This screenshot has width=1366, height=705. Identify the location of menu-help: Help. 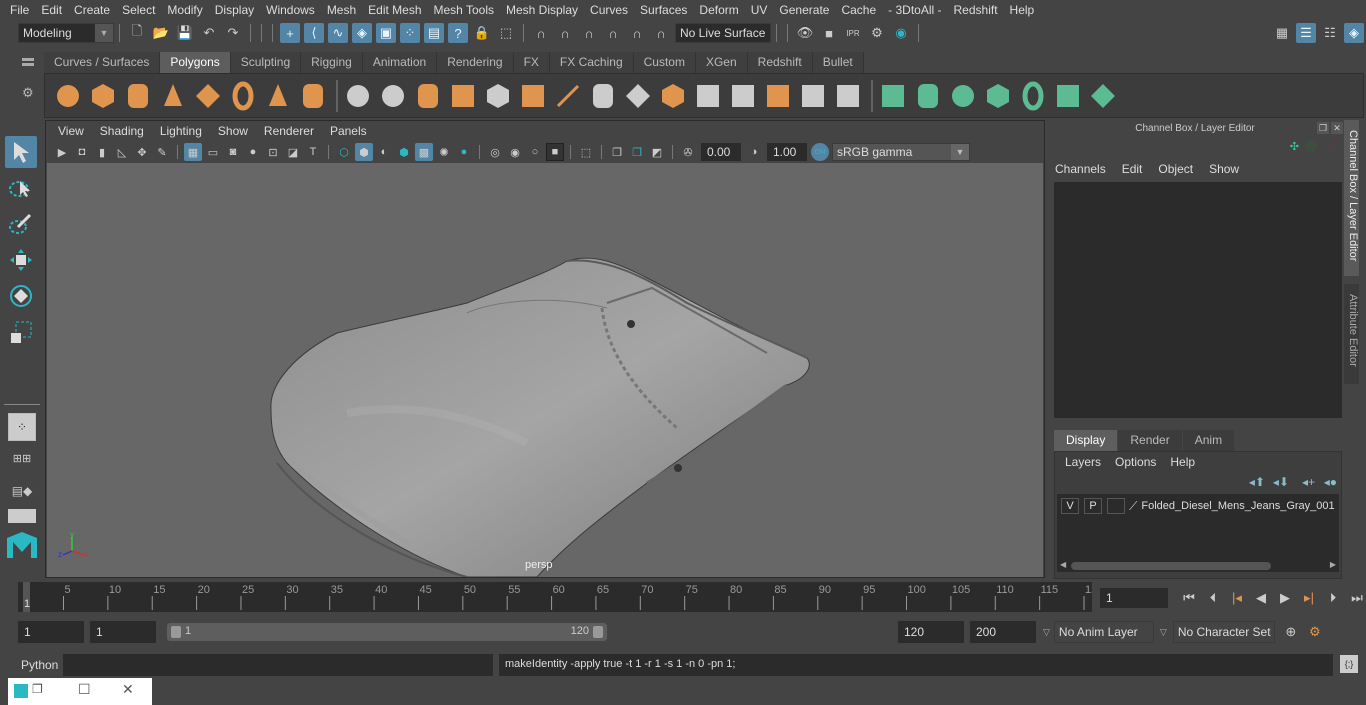
(1022, 10).